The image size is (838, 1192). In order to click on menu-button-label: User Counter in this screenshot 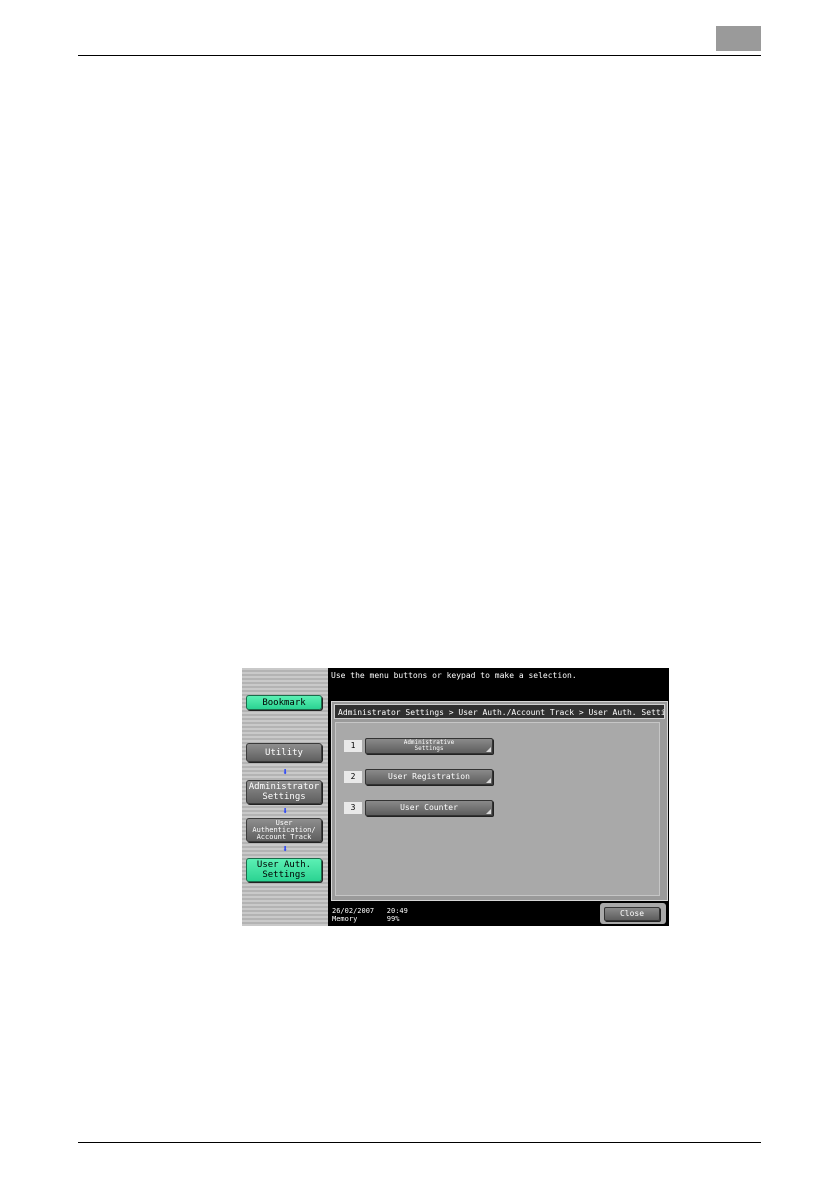, I will do `click(429, 807)`.